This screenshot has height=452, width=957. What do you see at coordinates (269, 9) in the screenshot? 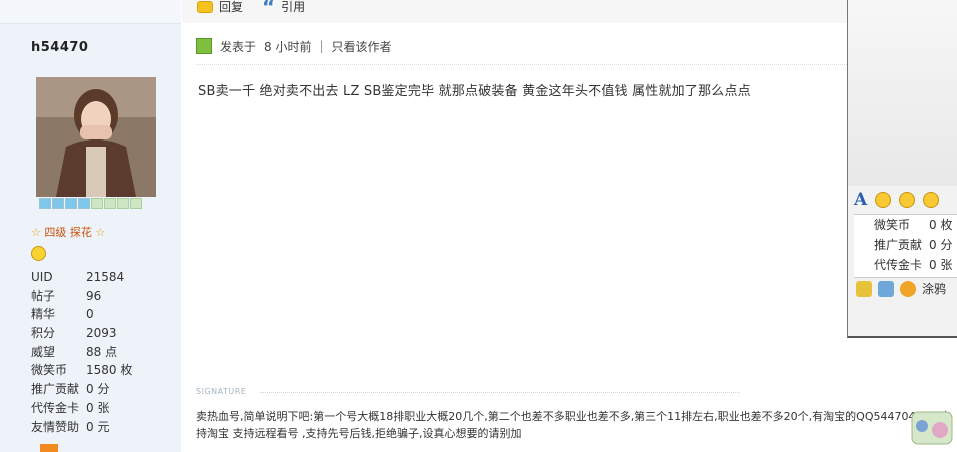
I see `quote-icon: “` at bounding box center [269, 9].